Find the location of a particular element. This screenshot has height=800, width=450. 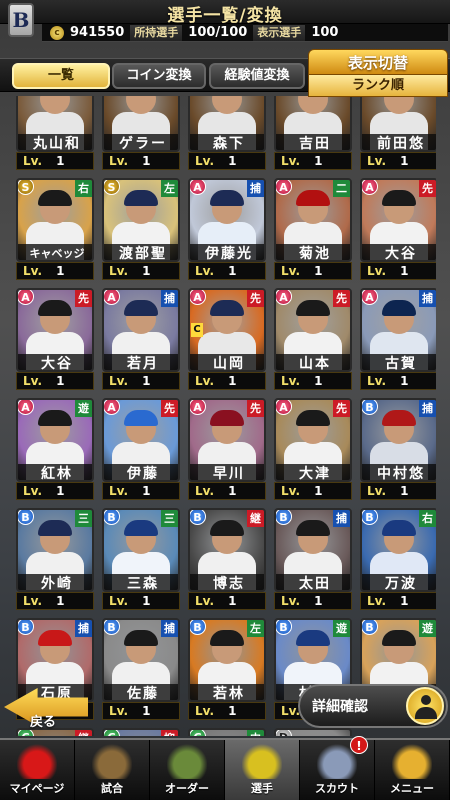

player-card: 吉田 Lv. 1 is located at coordinates (313, 134).